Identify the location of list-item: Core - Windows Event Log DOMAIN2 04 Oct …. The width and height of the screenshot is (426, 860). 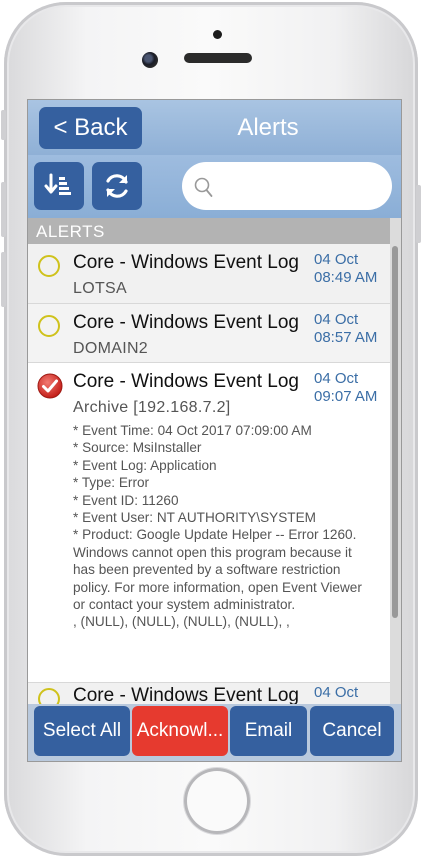
(209, 333).